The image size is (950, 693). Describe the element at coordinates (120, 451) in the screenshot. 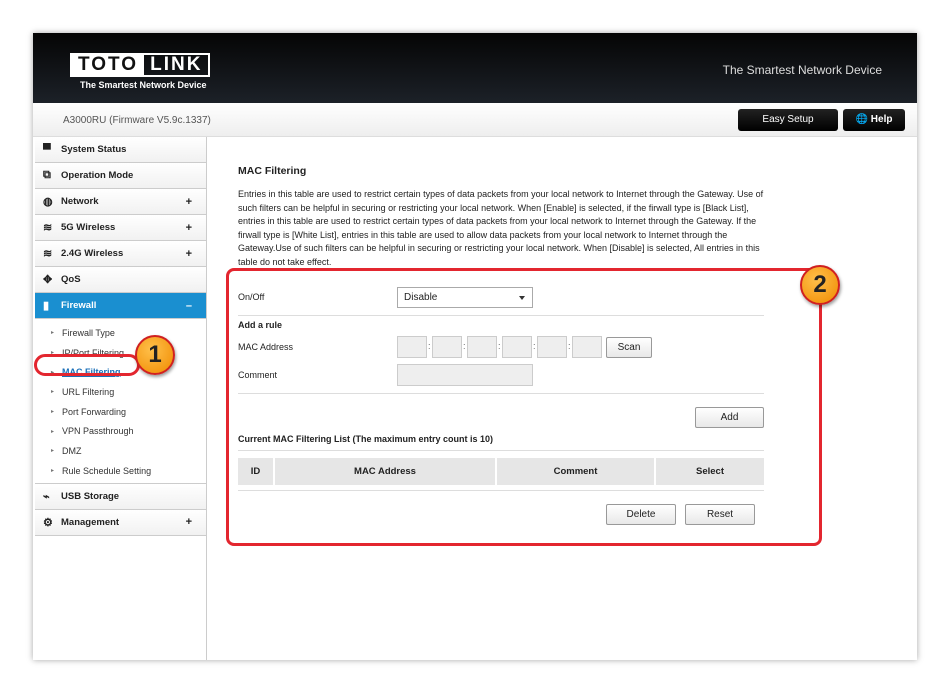

I see `submenu-item: ▸ DMZ` at that location.